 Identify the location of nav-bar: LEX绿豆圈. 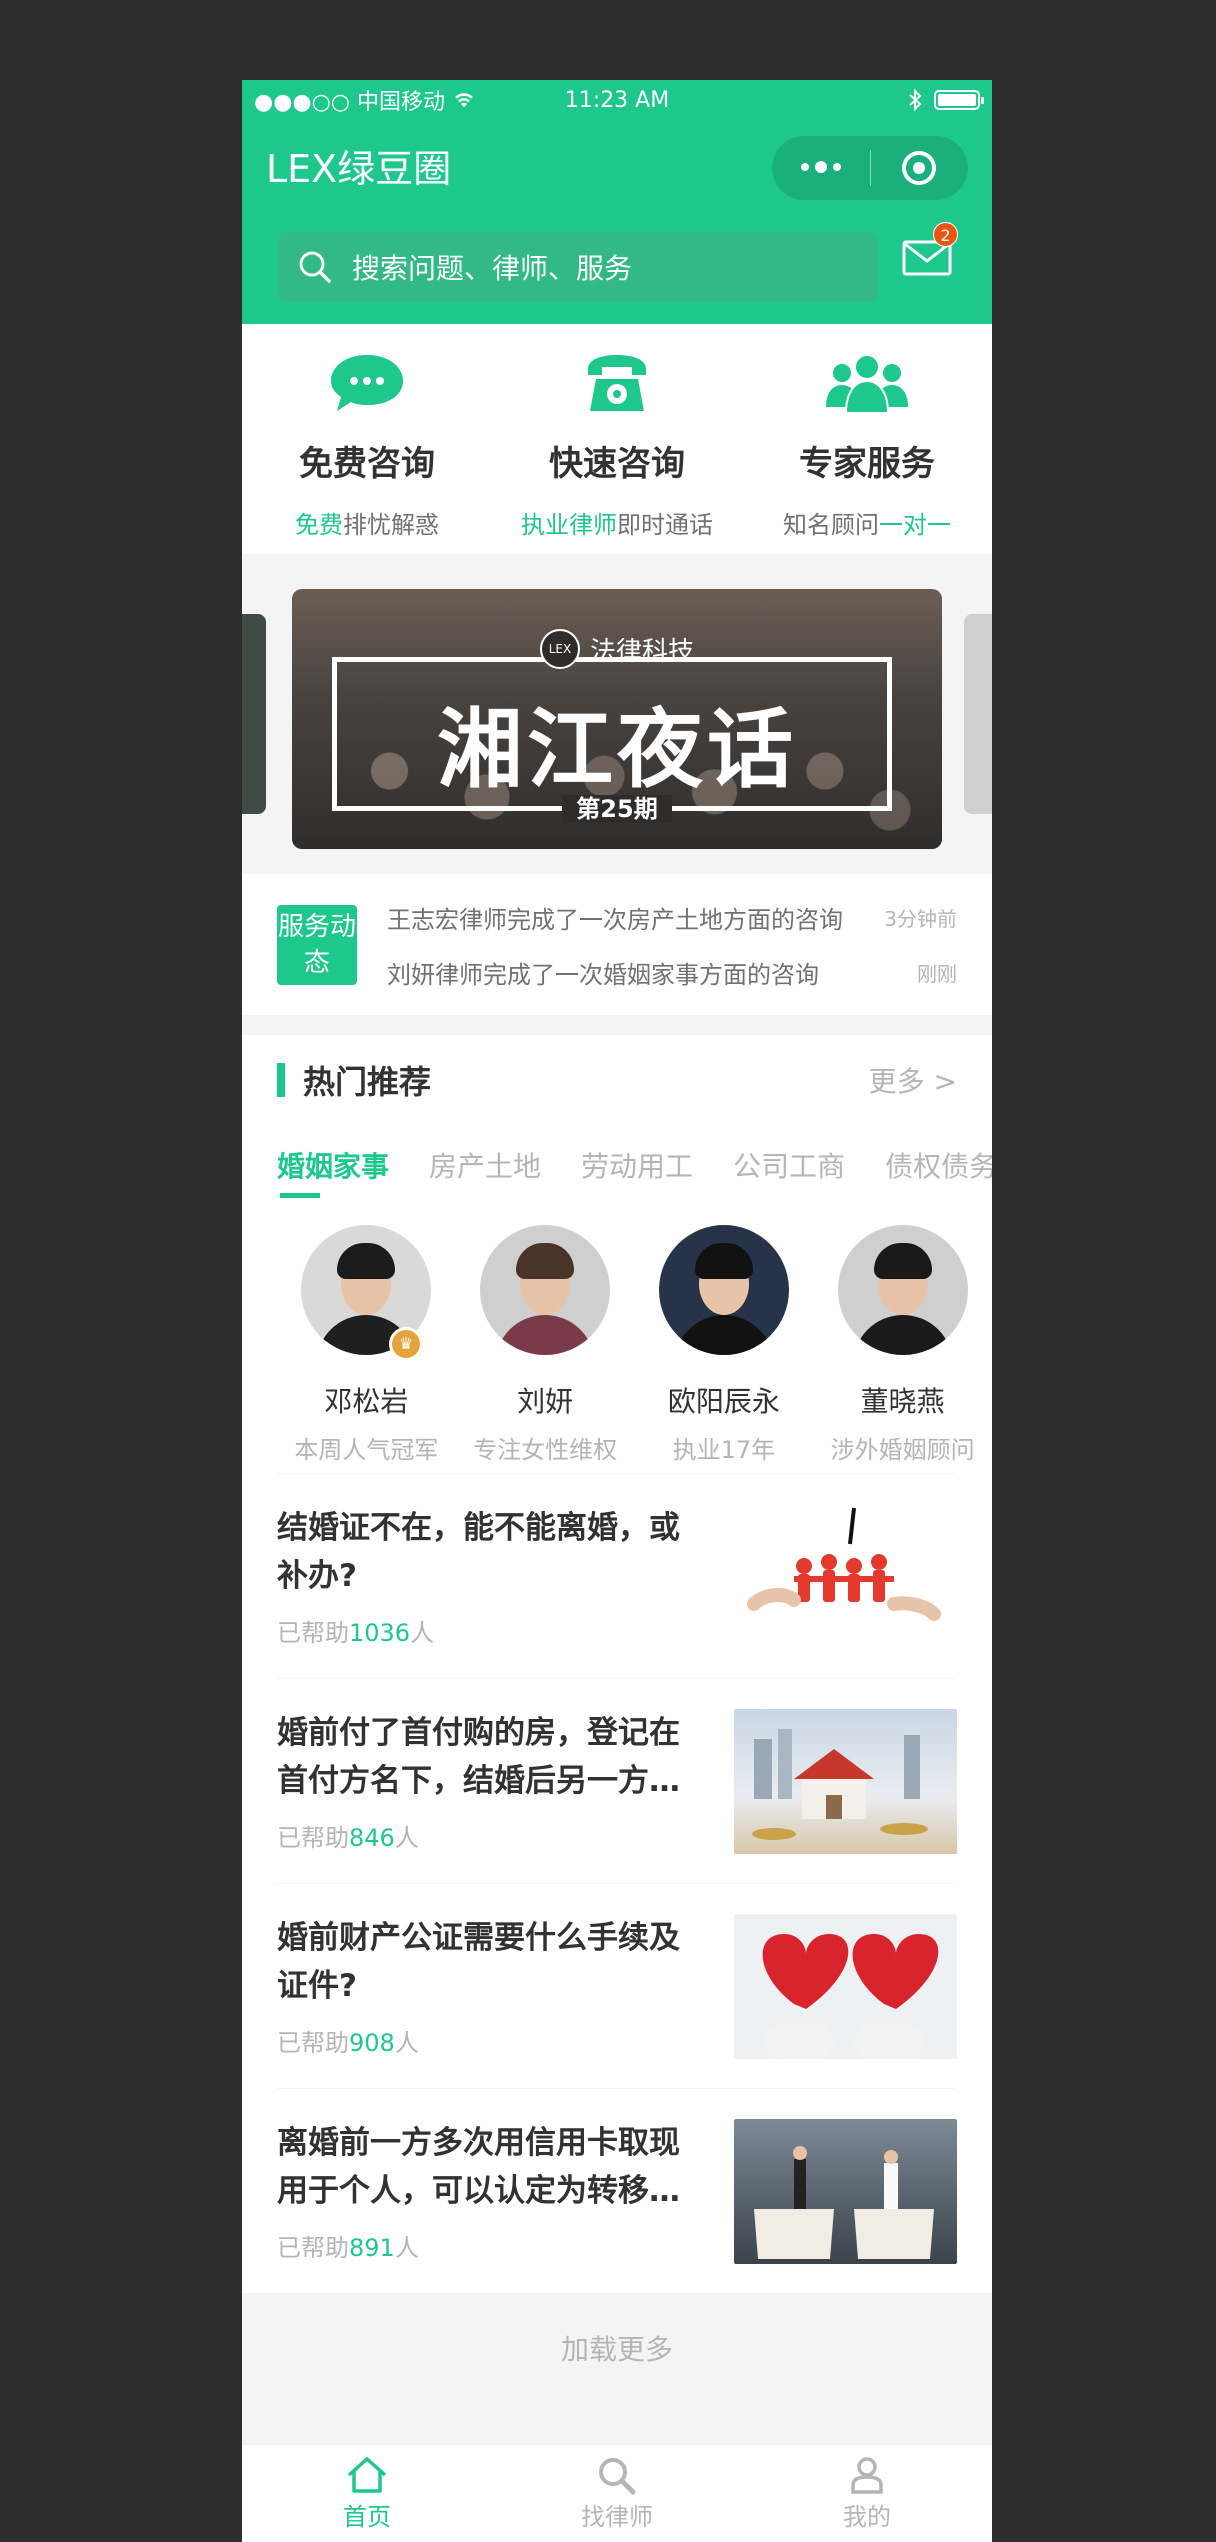
(617, 165).